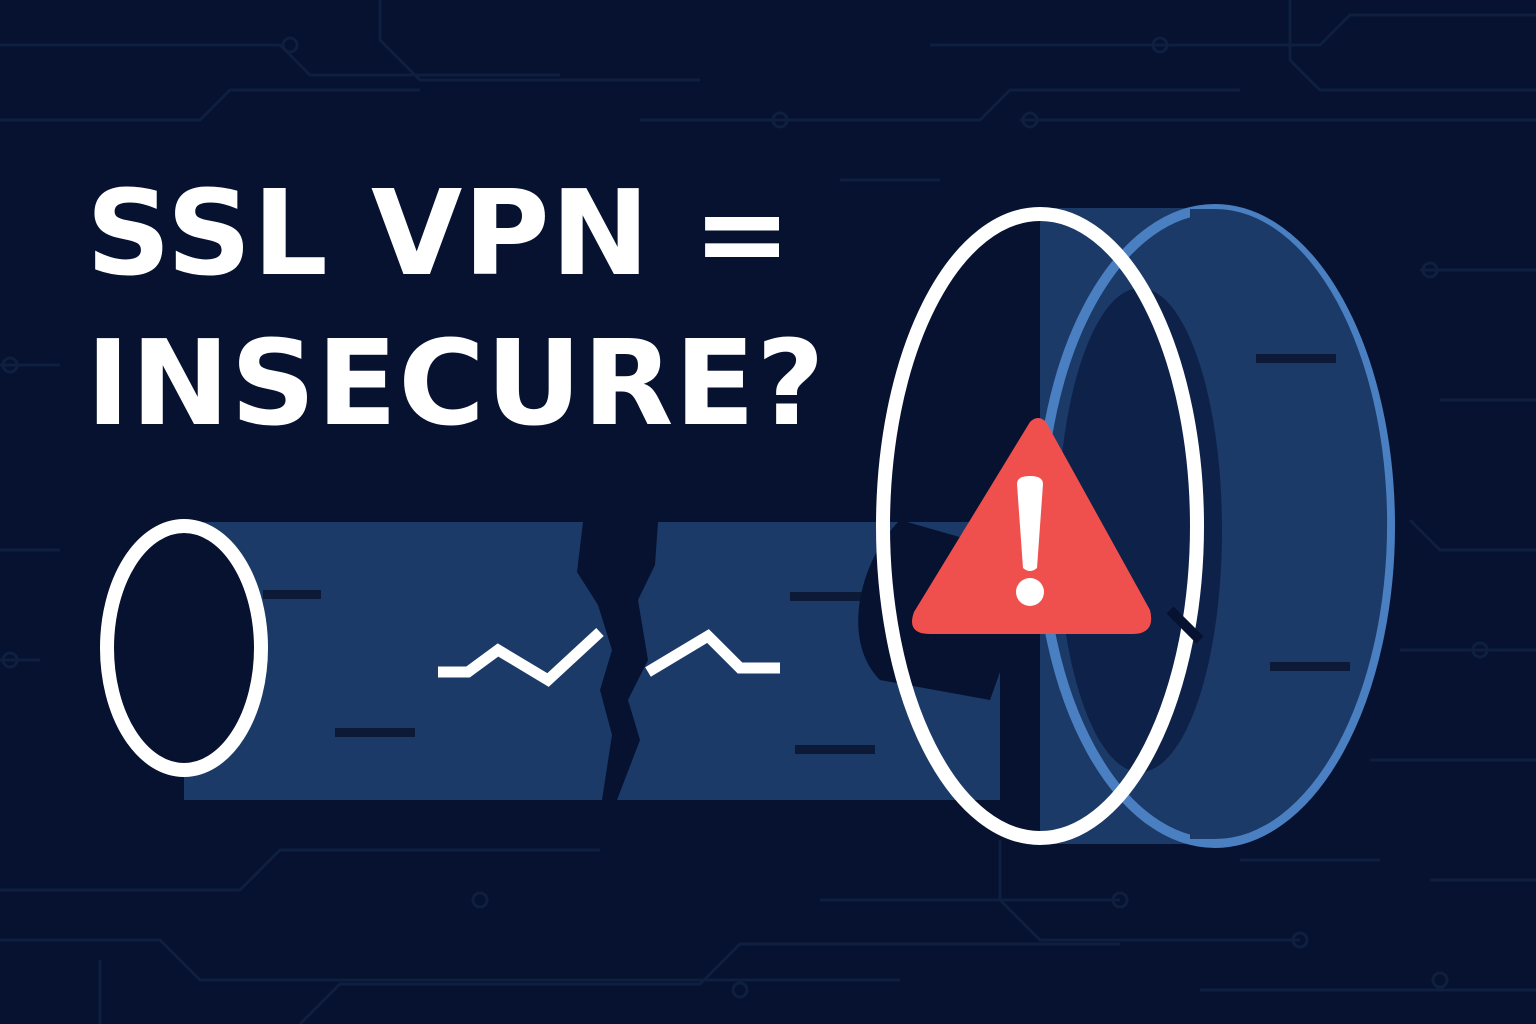  What do you see at coordinates (456, 308) in the screenshot?
I see `headline: SSL VPN = INSECURE?` at bounding box center [456, 308].